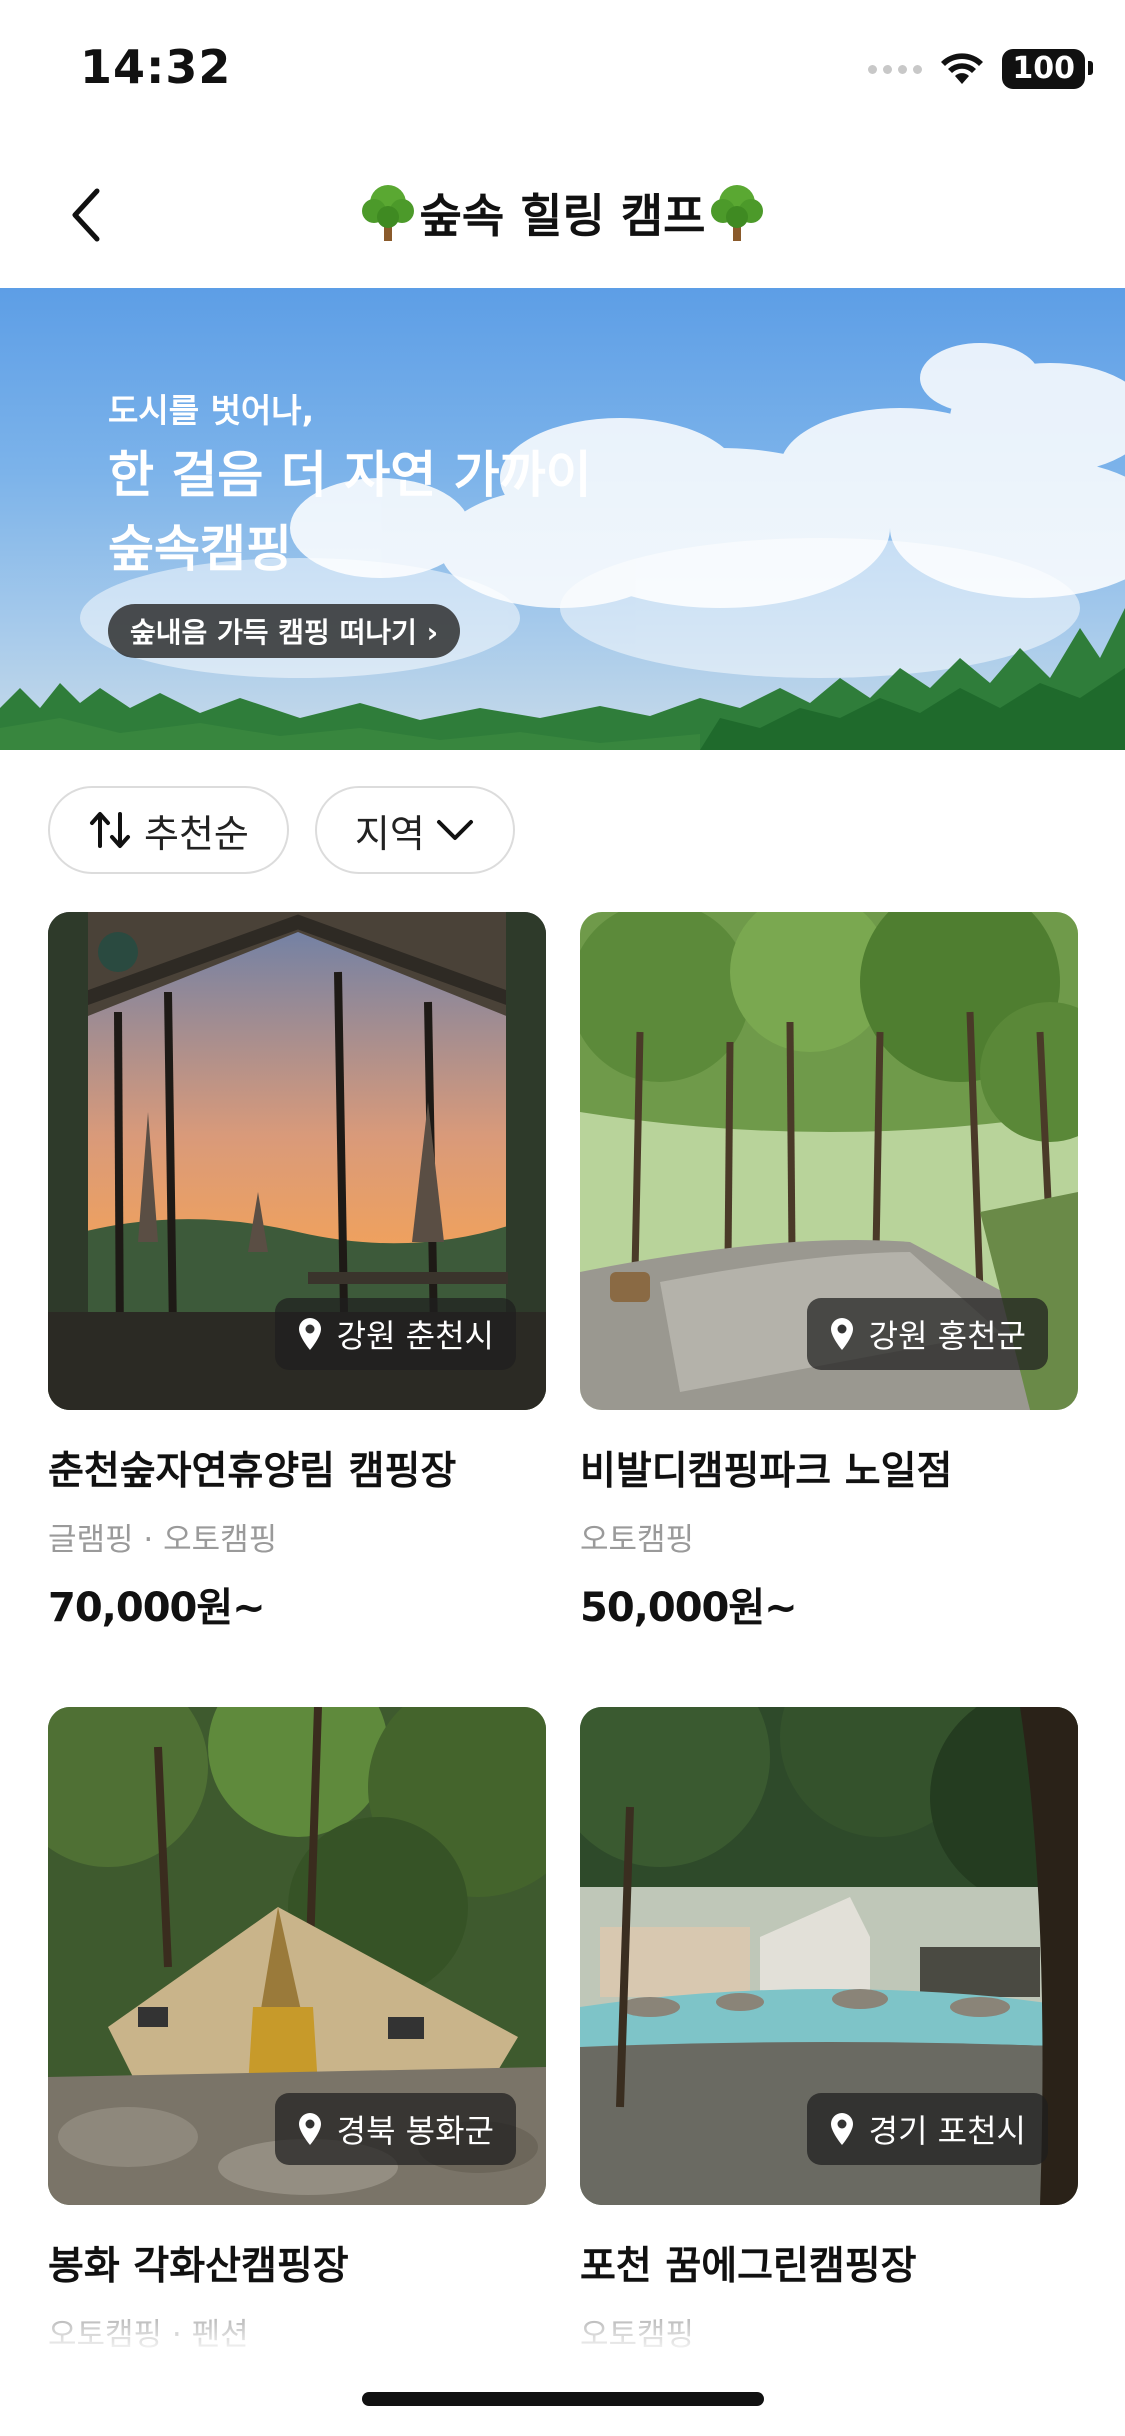 The width and height of the screenshot is (1125, 2436). I want to click on campsite-card: 경기 포천시 포천 꿈에그린캠핑장 오토캠핑, so click(829, 2030).